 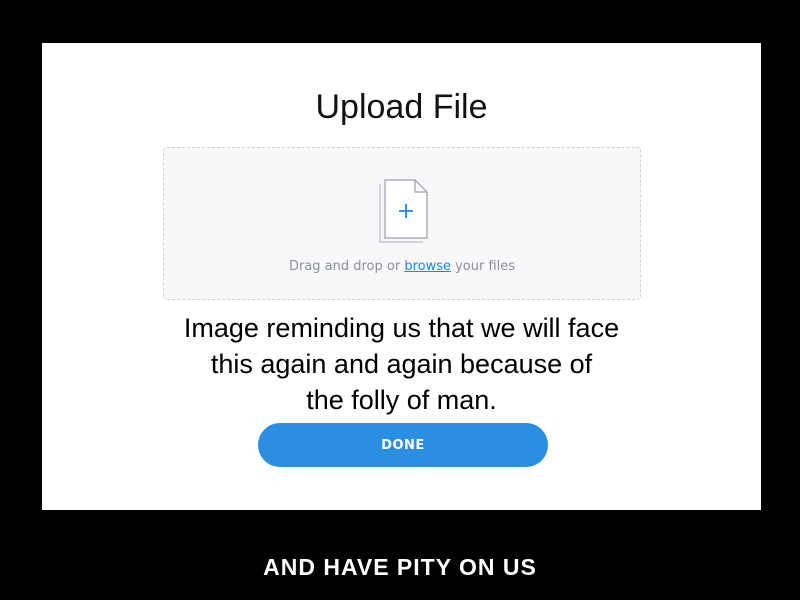 What do you see at coordinates (401, 107) in the screenshot?
I see `dialog-title: Upload File` at bounding box center [401, 107].